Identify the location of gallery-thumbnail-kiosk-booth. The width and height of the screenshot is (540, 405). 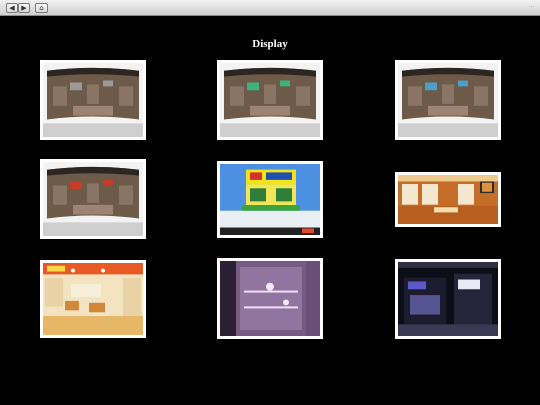
(270, 199).